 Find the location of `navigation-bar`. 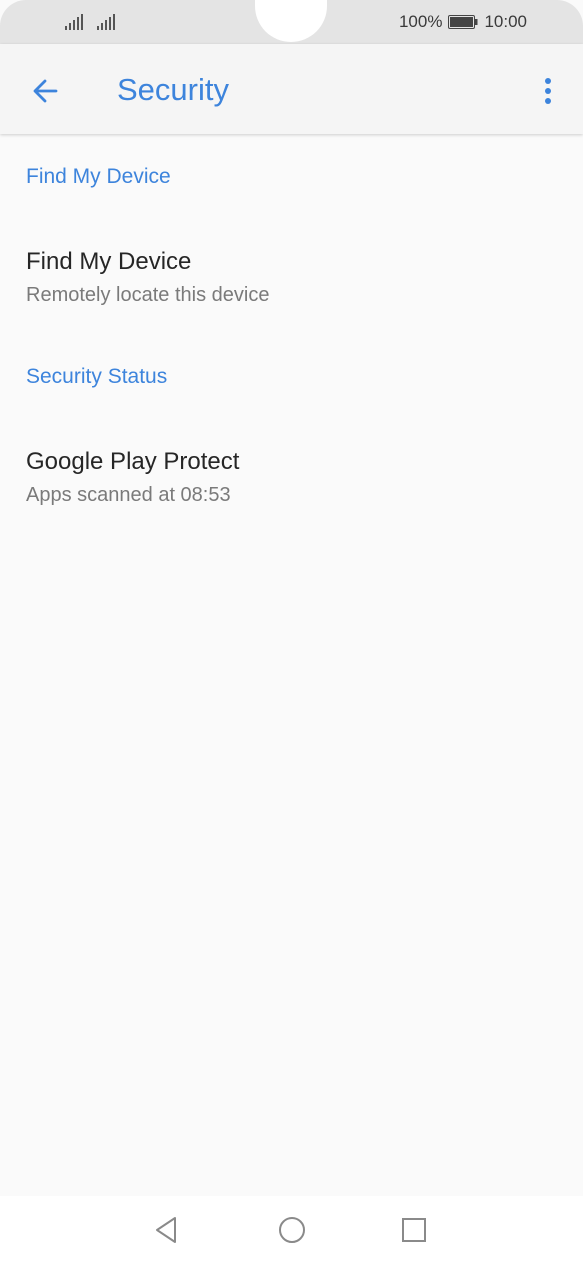

navigation-bar is located at coordinates (291, 1230).